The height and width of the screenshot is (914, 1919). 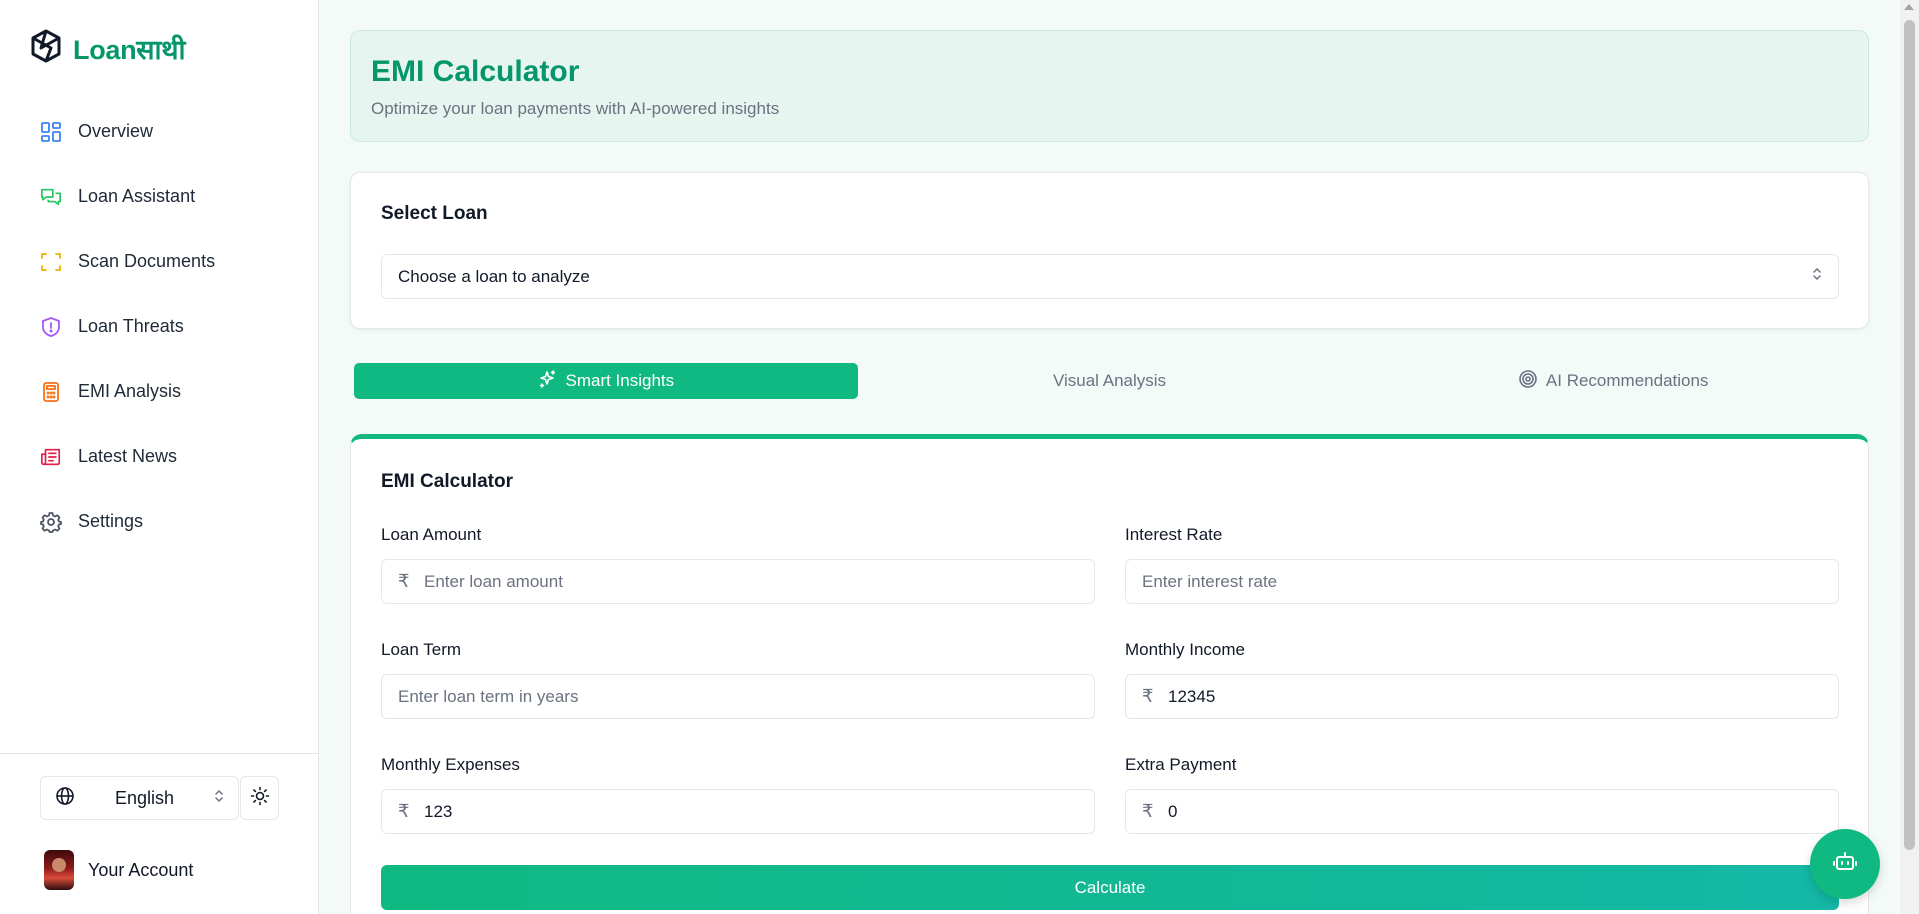 What do you see at coordinates (51, 262) in the screenshot?
I see `scan-icon` at bounding box center [51, 262].